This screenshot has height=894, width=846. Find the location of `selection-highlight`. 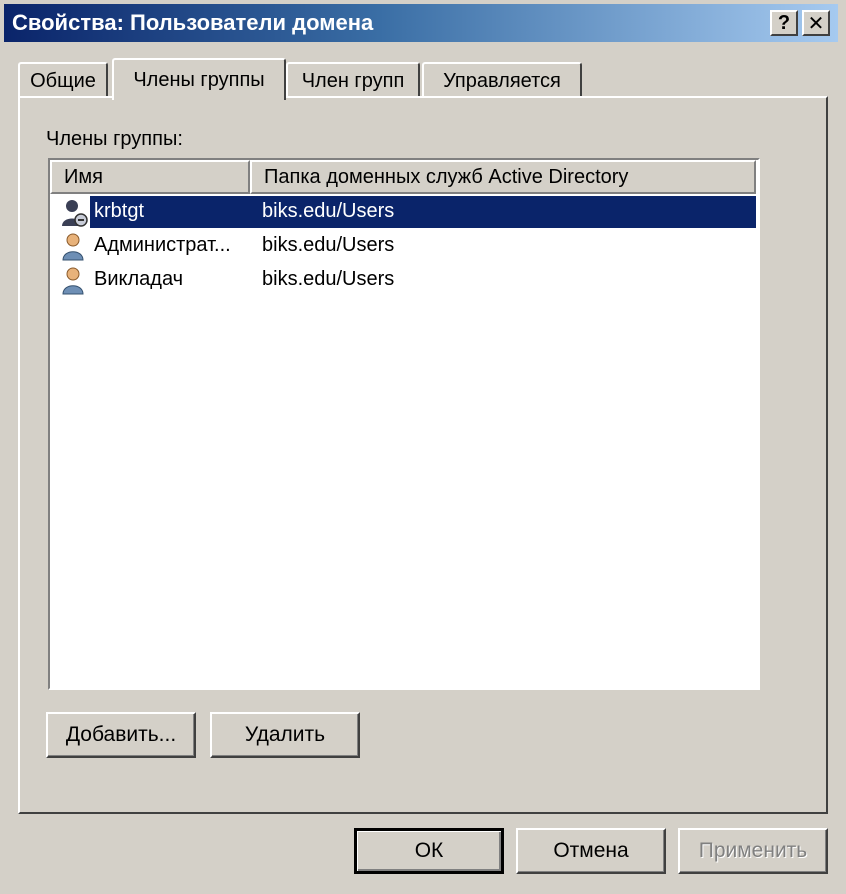

selection-highlight is located at coordinates (423, 212).